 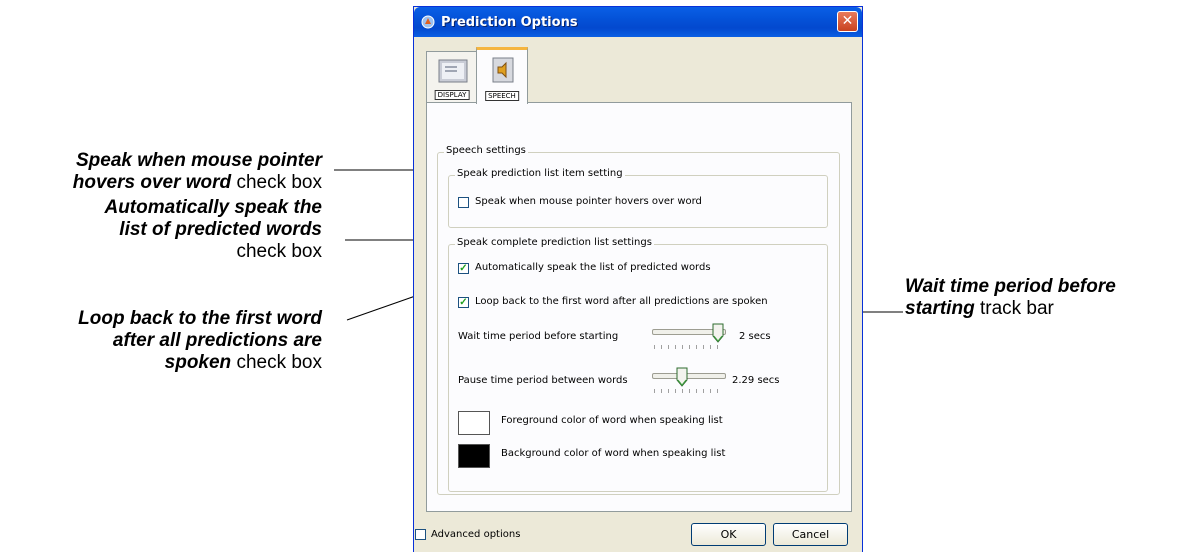 What do you see at coordinates (689, 391) in the screenshot?
I see `pause-time-ticks` at bounding box center [689, 391].